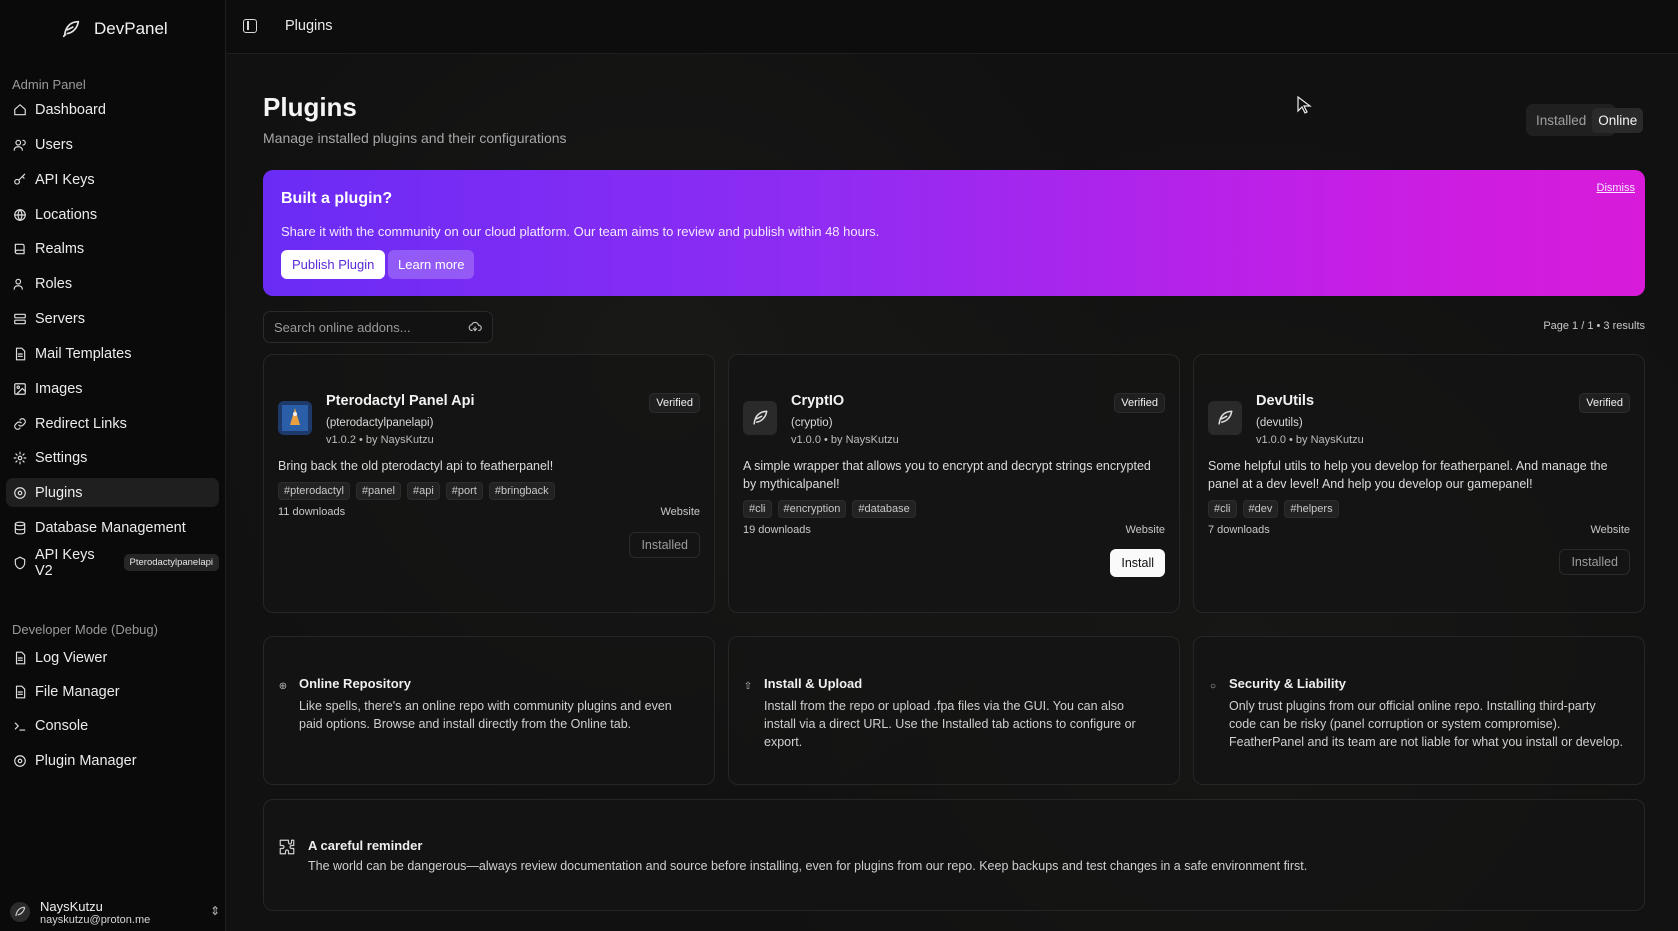 This screenshot has height=931, width=1678. Describe the element at coordinates (312, 512) in the screenshot. I see `download-count: 11 downloads` at that location.